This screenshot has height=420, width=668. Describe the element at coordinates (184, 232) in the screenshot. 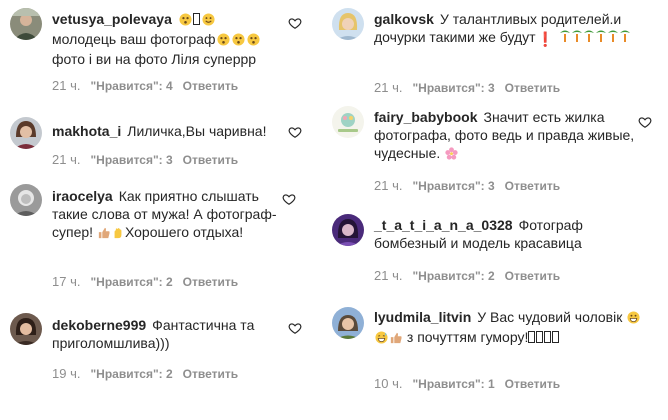

I see `comment-text: Хорошего отдыха!` at that location.